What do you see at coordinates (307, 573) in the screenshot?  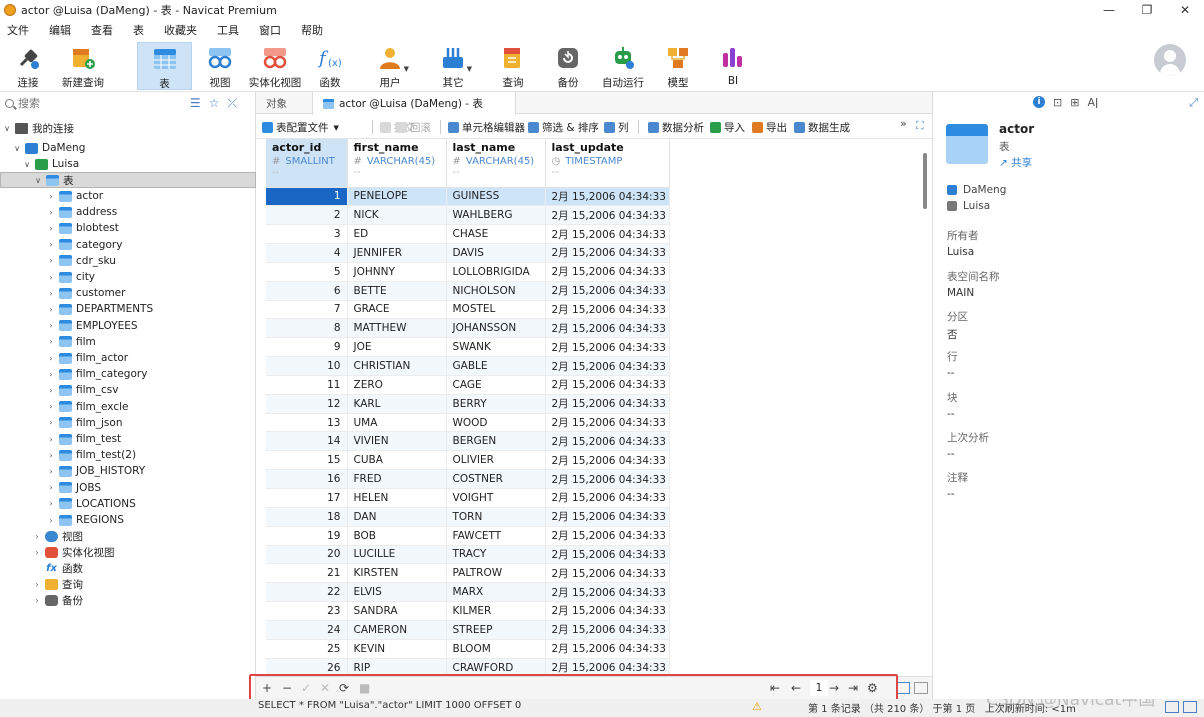 I see `table-cell: 21` at bounding box center [307, 573].